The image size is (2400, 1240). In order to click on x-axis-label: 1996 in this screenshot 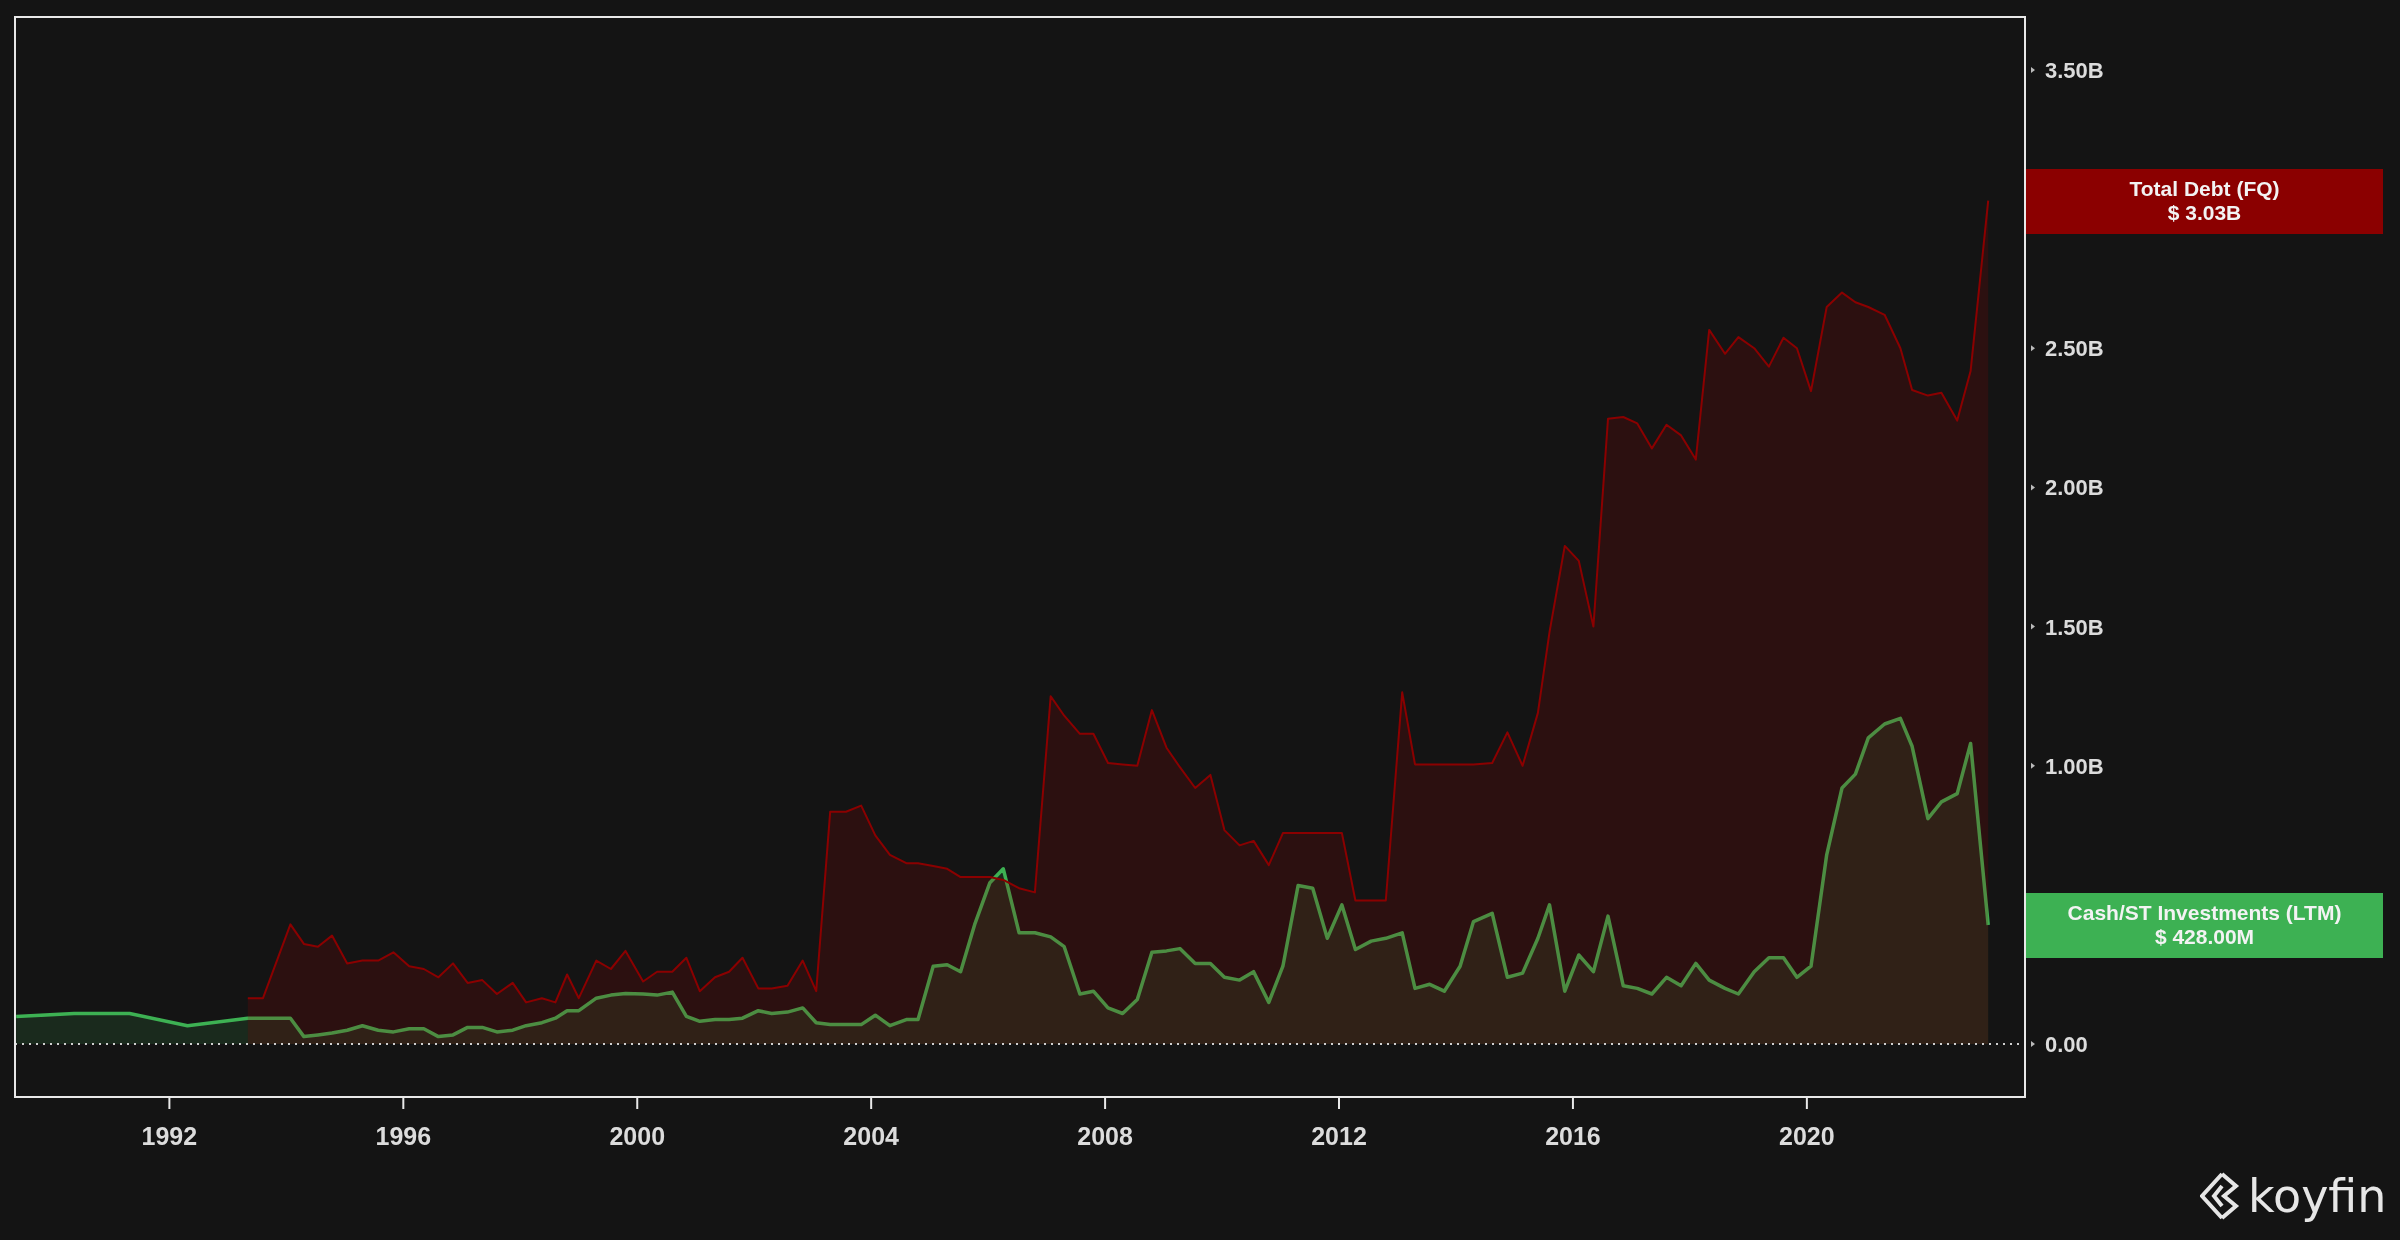, I will do `click(403, 1136)`.